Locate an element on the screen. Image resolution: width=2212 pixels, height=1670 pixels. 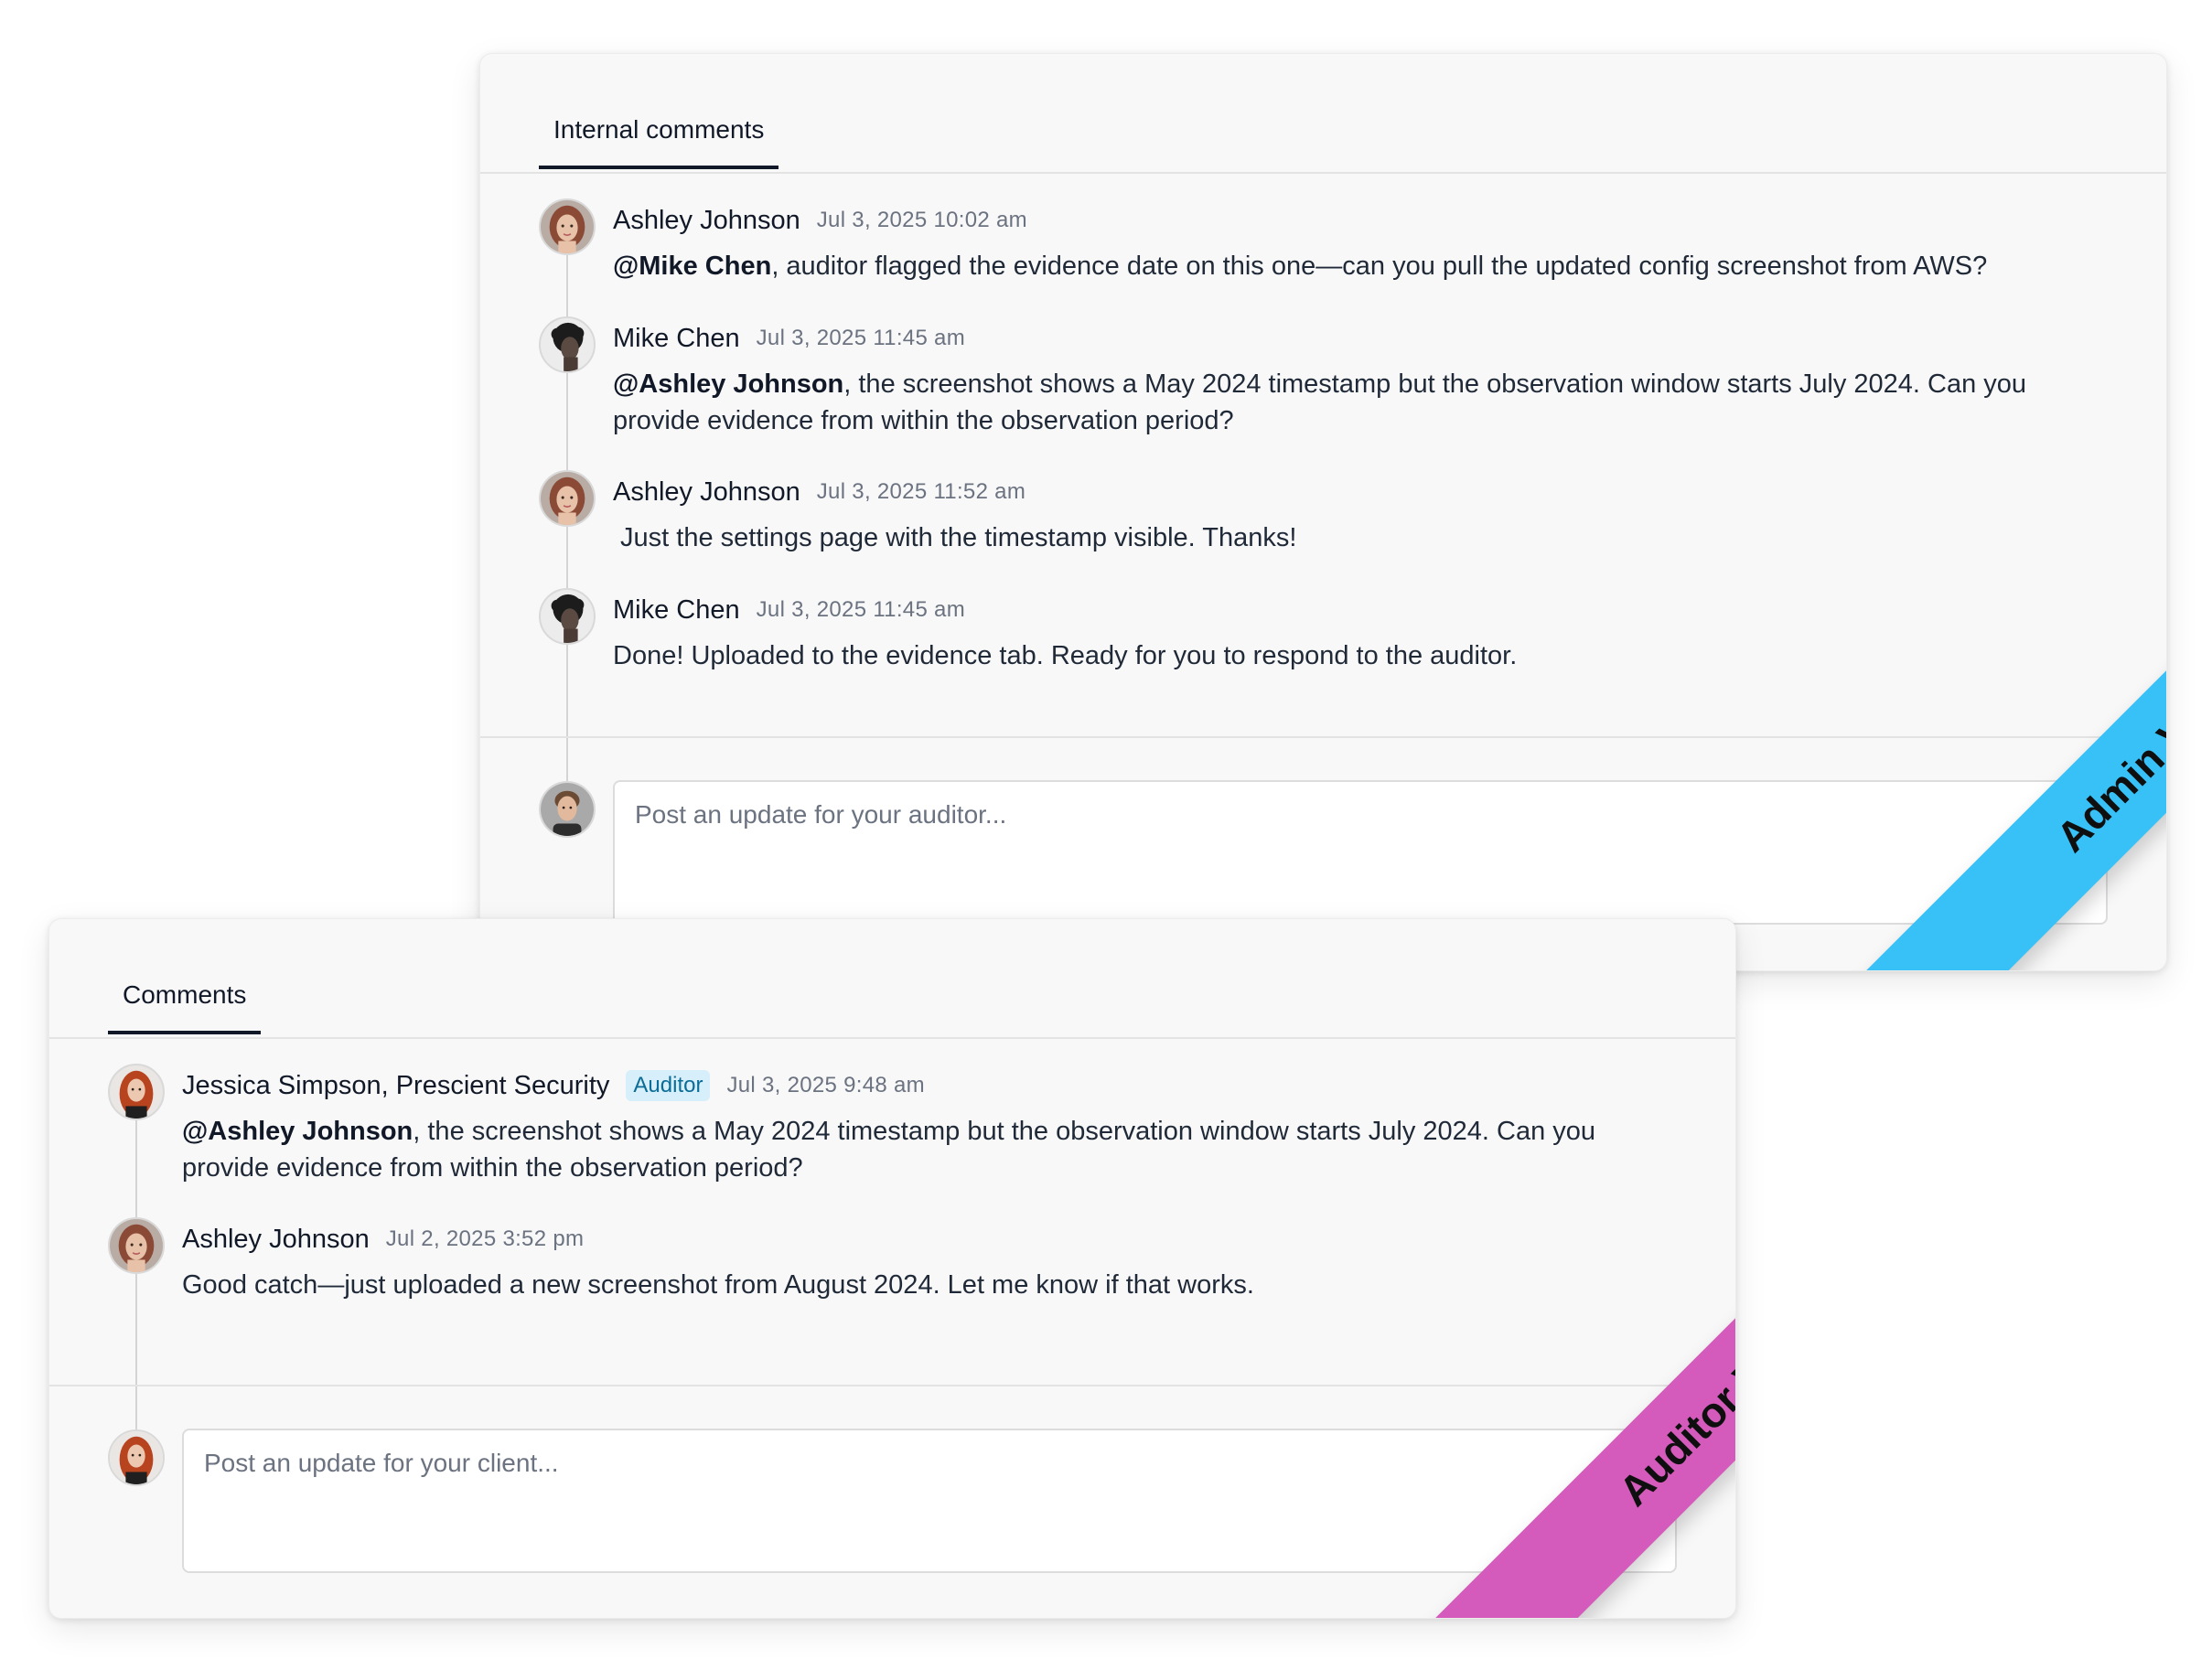
comment-meta: Ashley Johnson Jul 3, 2025 11:52 am is located at coordinates (819, 492).